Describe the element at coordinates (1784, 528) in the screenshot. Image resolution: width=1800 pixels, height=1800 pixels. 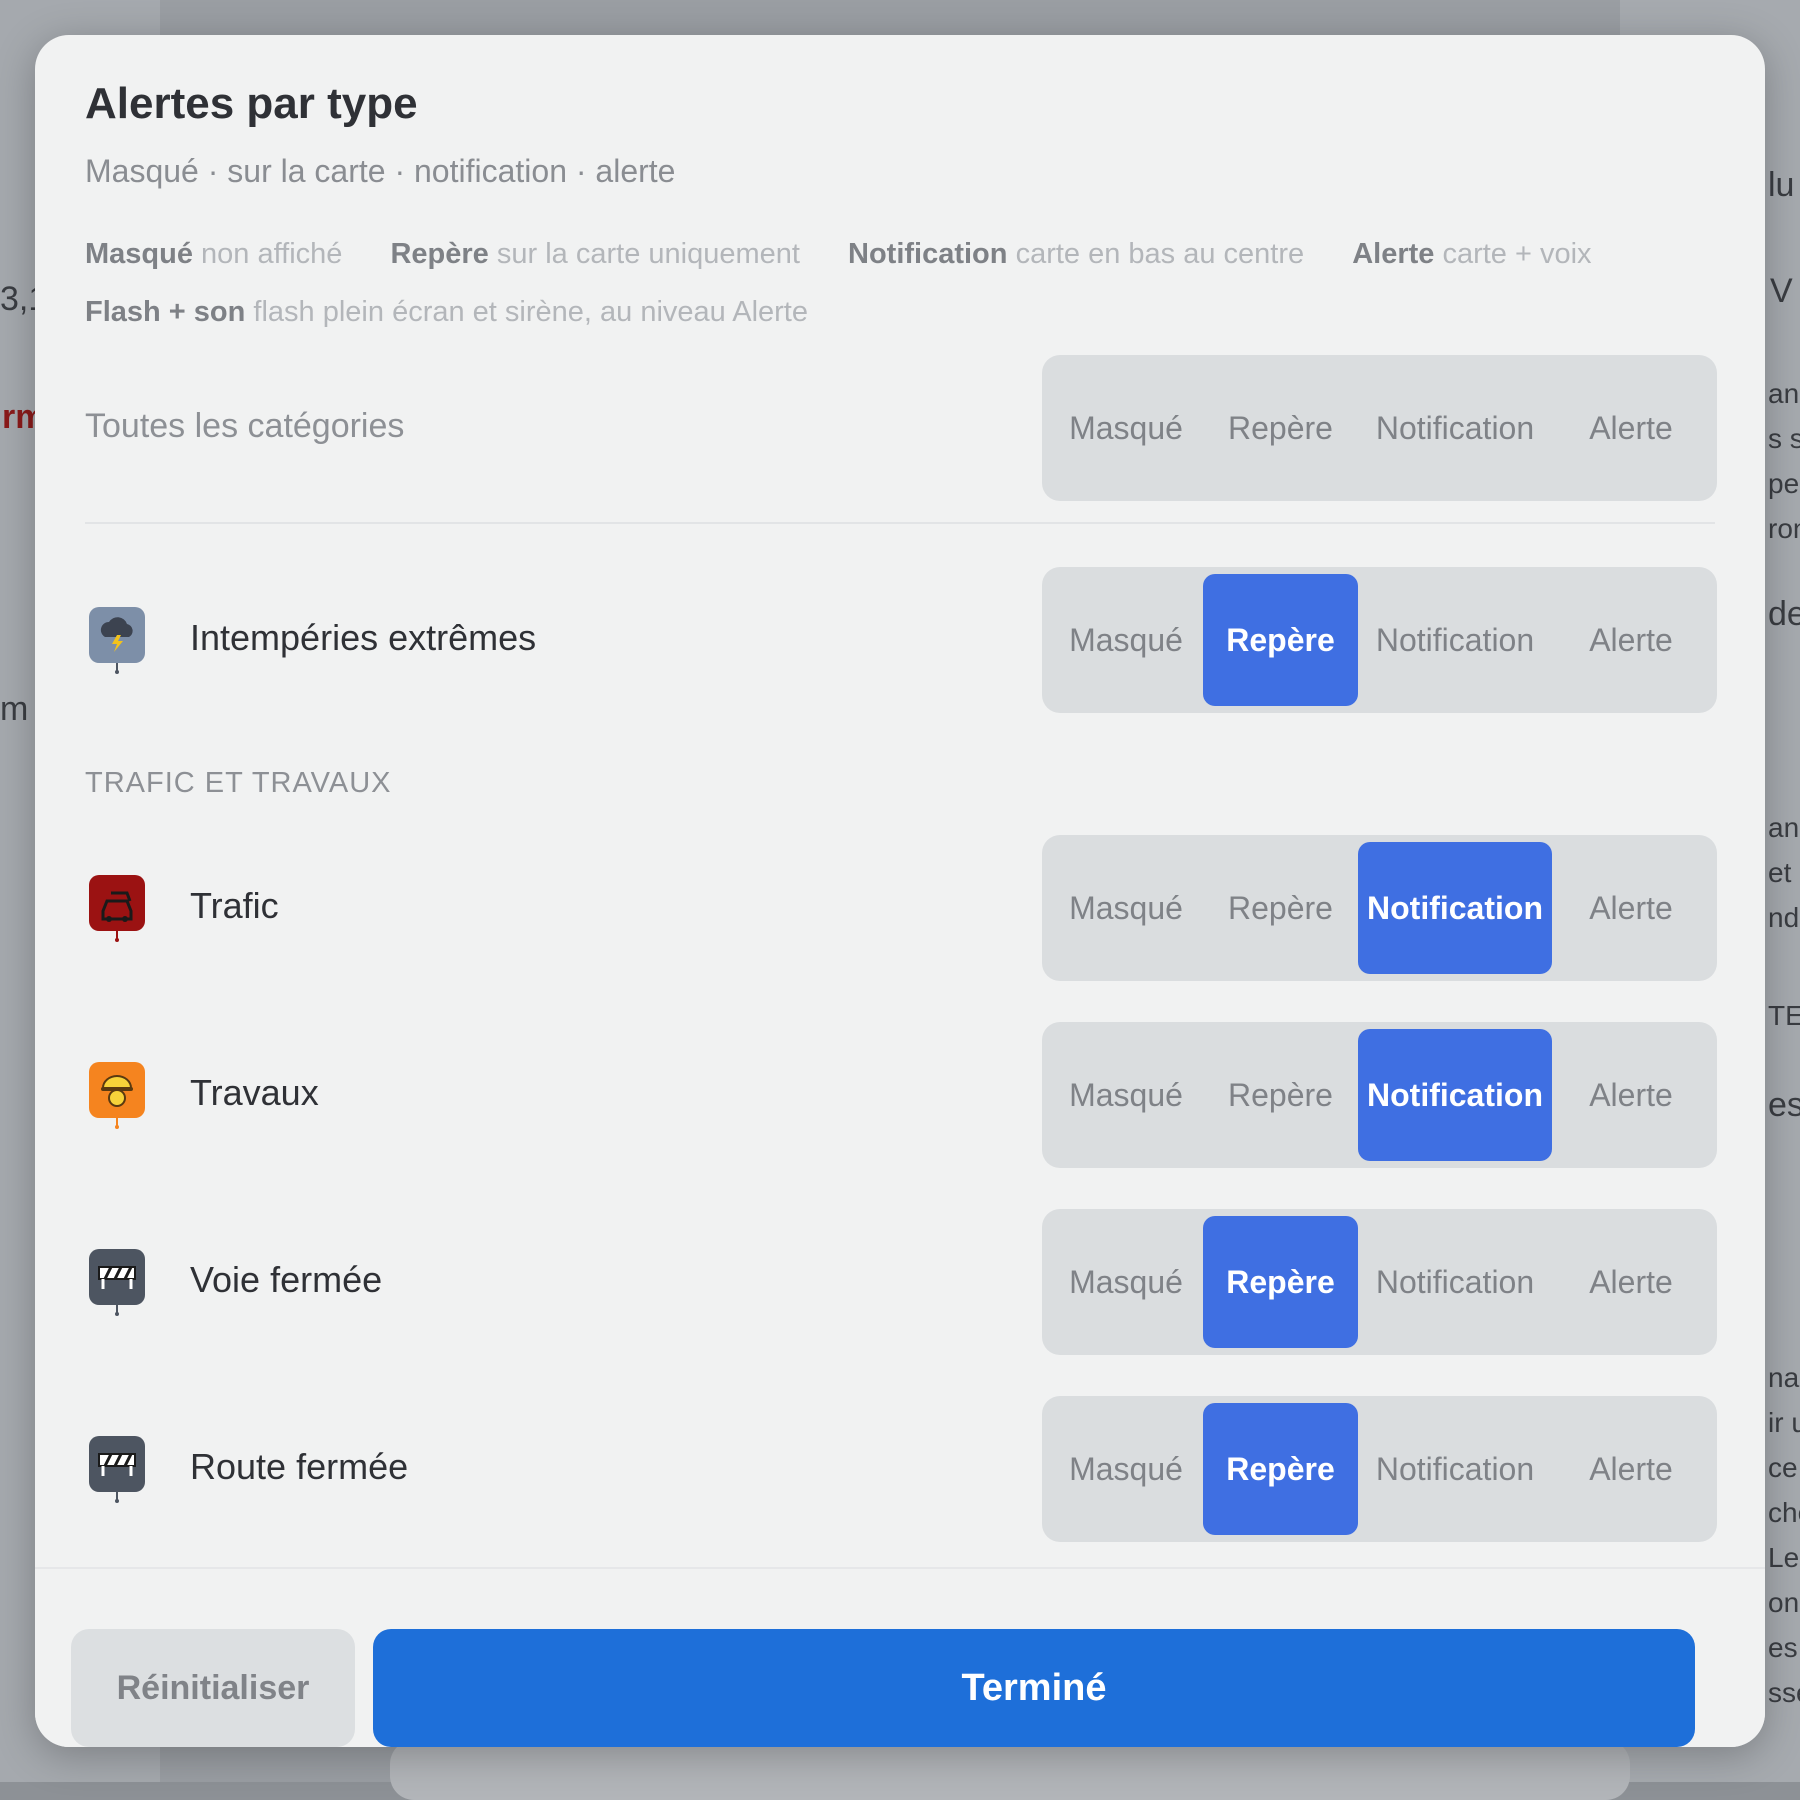
I see `background-text: ron` at that location.